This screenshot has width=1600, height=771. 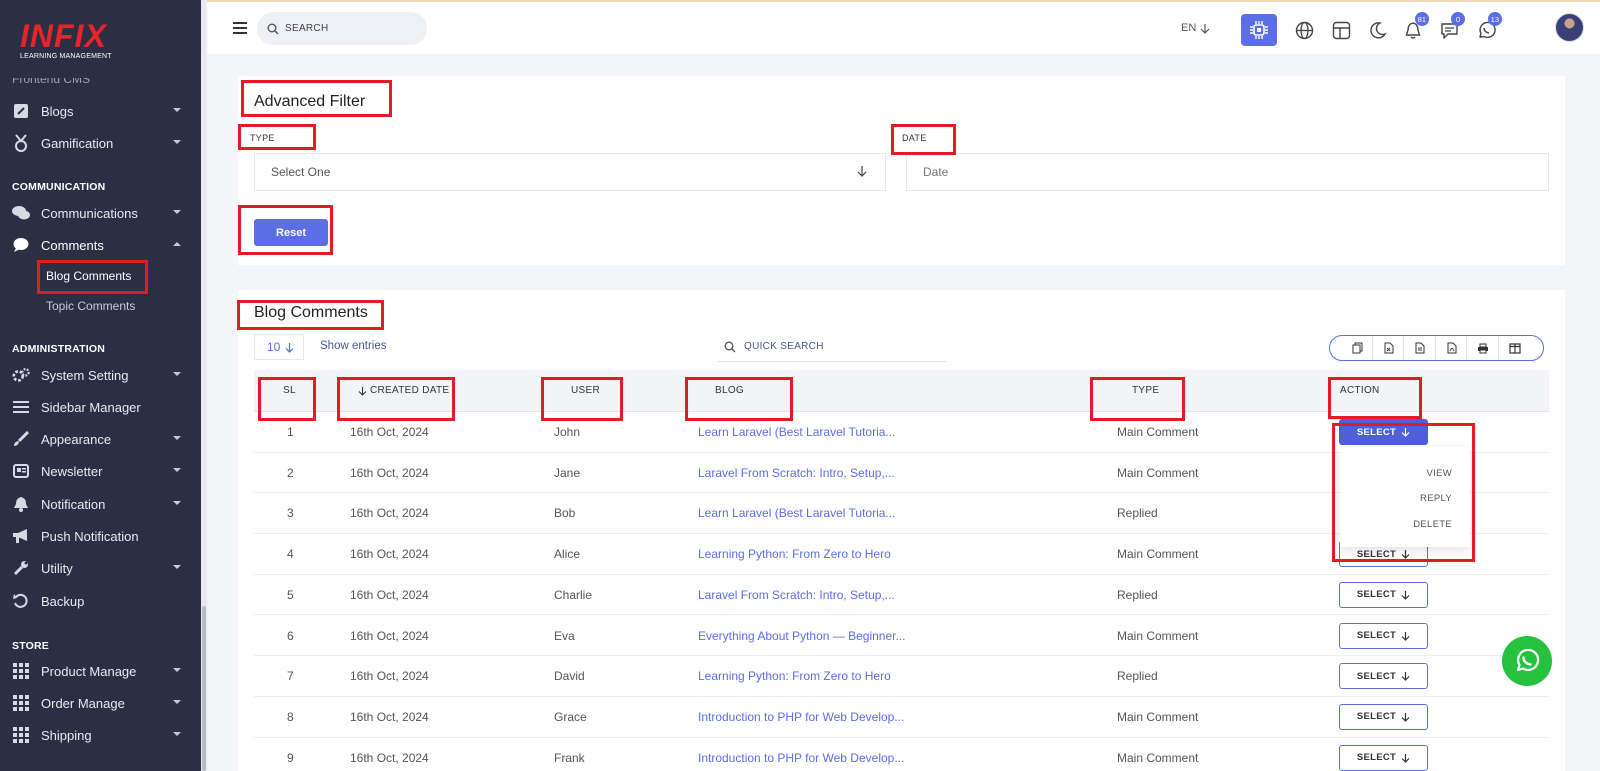 What do you see at coordinates (1439, 473) in the screenshot?
I see `menu-item-view: VIEW` at bounding box center [1439, 473].